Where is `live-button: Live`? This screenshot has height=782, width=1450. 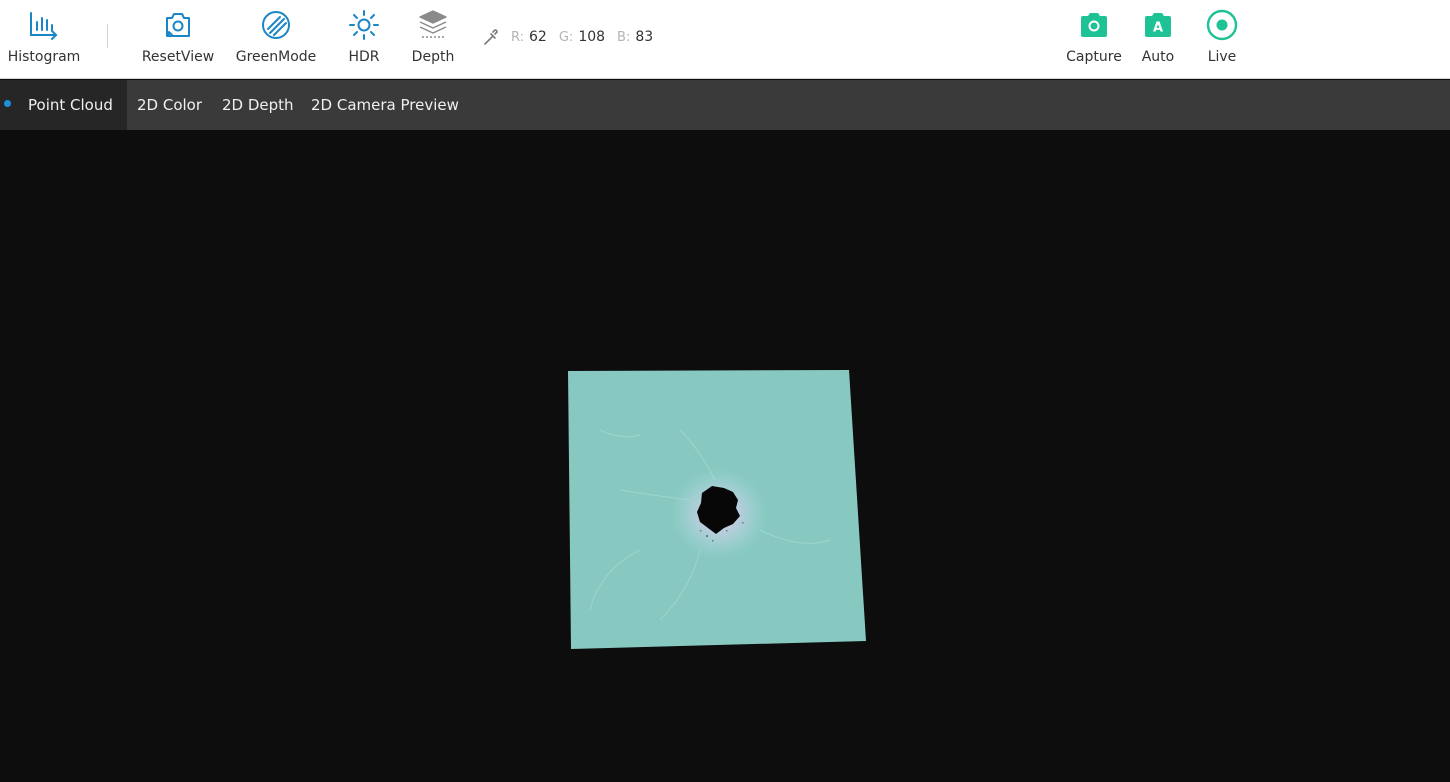 live-button: Live is located at coordinates (1222, 39).